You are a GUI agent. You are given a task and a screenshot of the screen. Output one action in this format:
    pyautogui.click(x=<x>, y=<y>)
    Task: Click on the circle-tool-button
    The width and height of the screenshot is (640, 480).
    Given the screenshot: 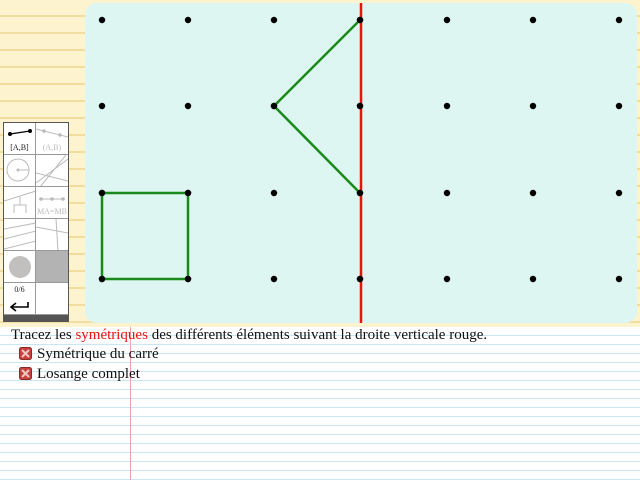 What is the action you would take?
    pyautogui.click(x=20, y=171)
    